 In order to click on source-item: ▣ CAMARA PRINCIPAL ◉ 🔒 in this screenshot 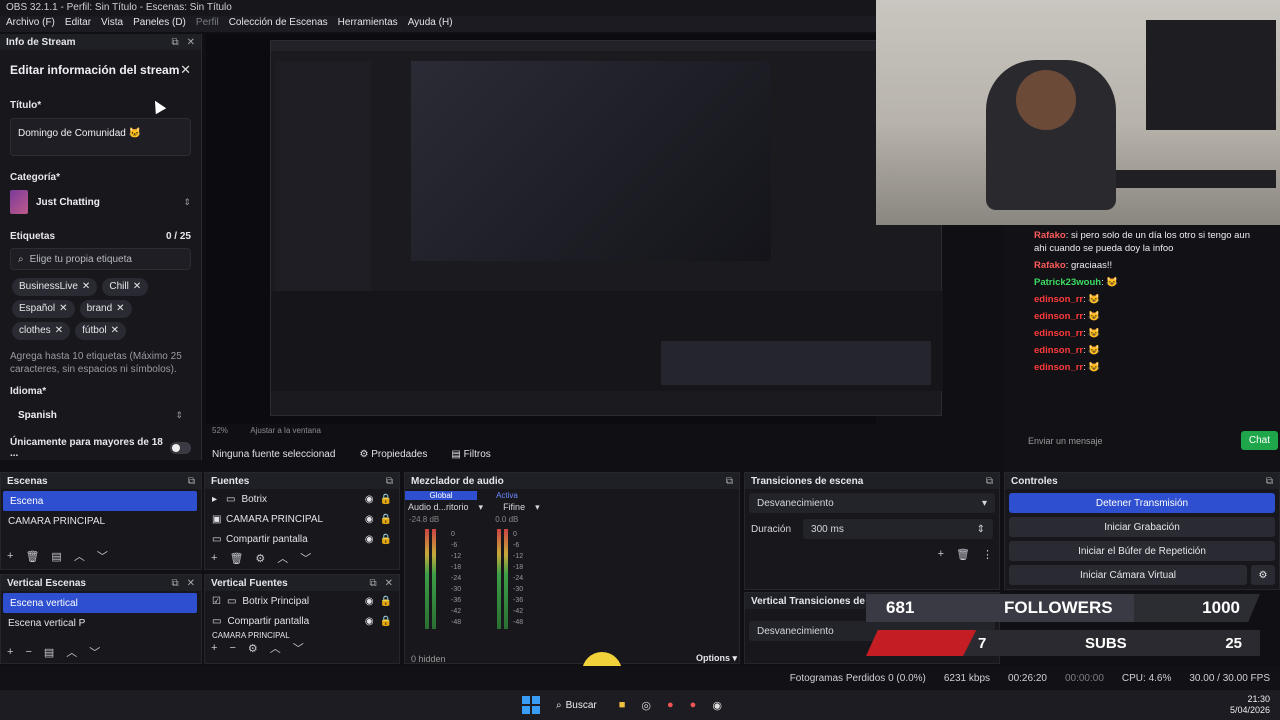, I will do `click(302, 519)`.